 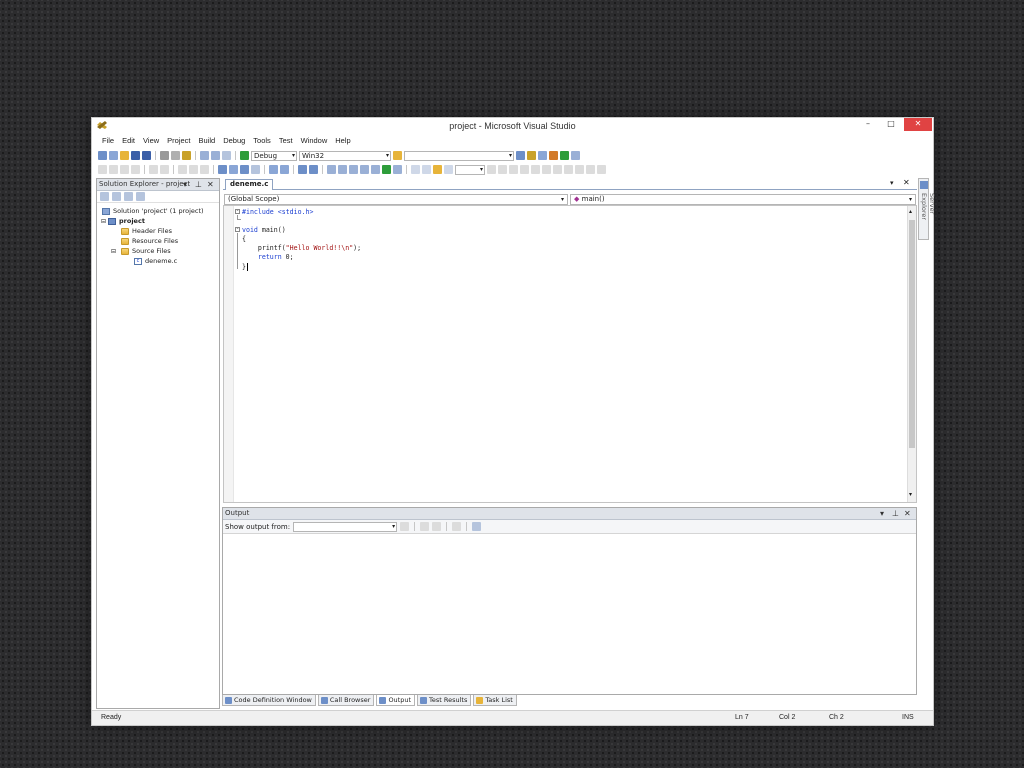 What do you see at coordinates (912, 334) in the screenshot?
I see `scrollbar-thumb` at bounding box center [912, 334].